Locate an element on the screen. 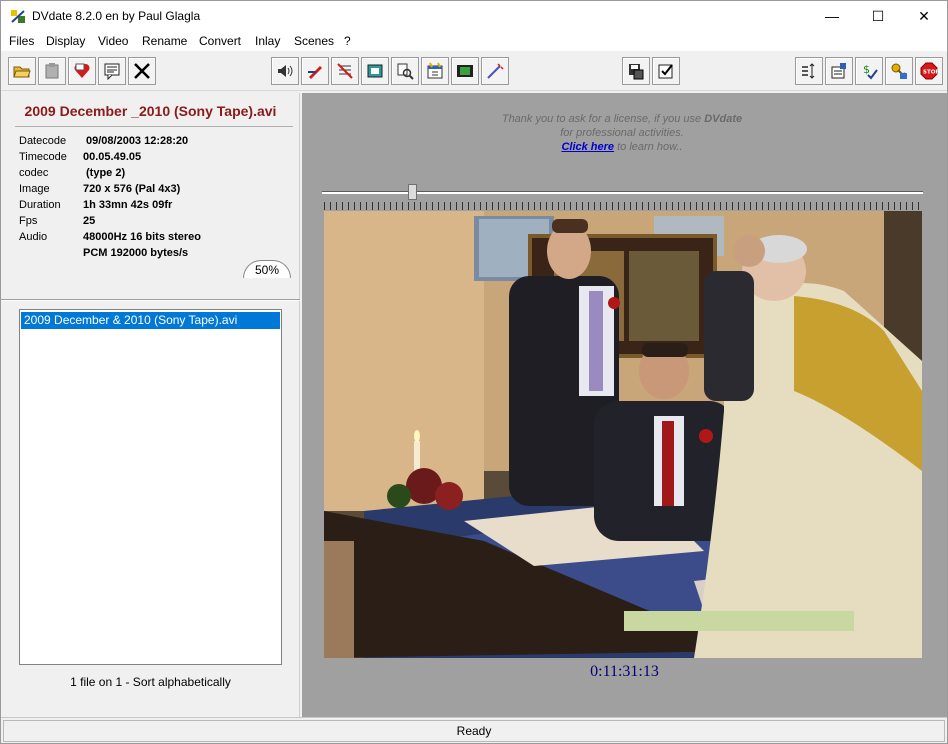 The image size is (948, 744). frame-icon is located at coordinates (375, 71).